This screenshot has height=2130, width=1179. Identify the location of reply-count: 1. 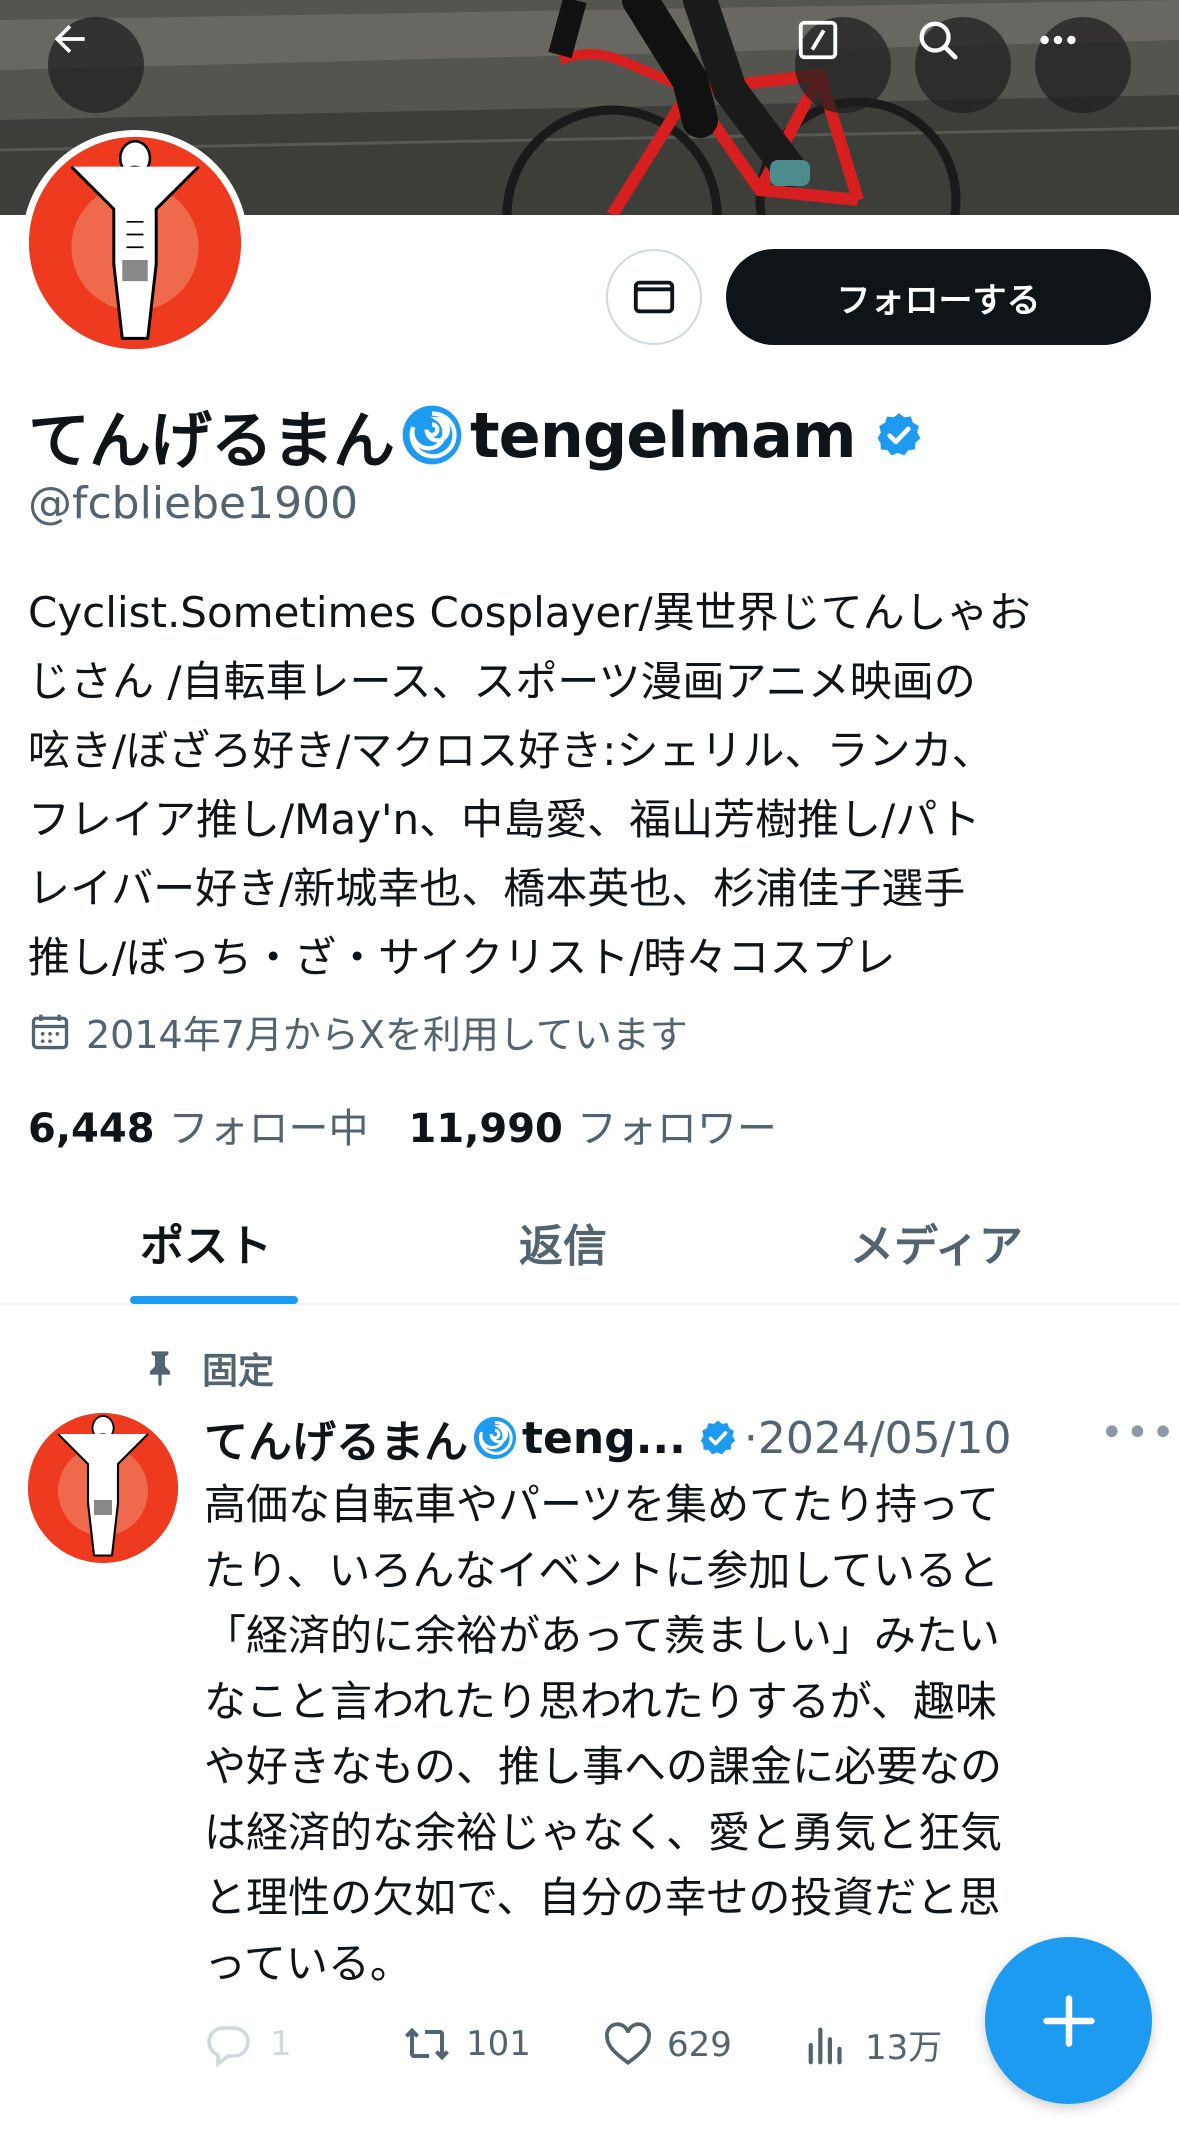
(281, 2044).